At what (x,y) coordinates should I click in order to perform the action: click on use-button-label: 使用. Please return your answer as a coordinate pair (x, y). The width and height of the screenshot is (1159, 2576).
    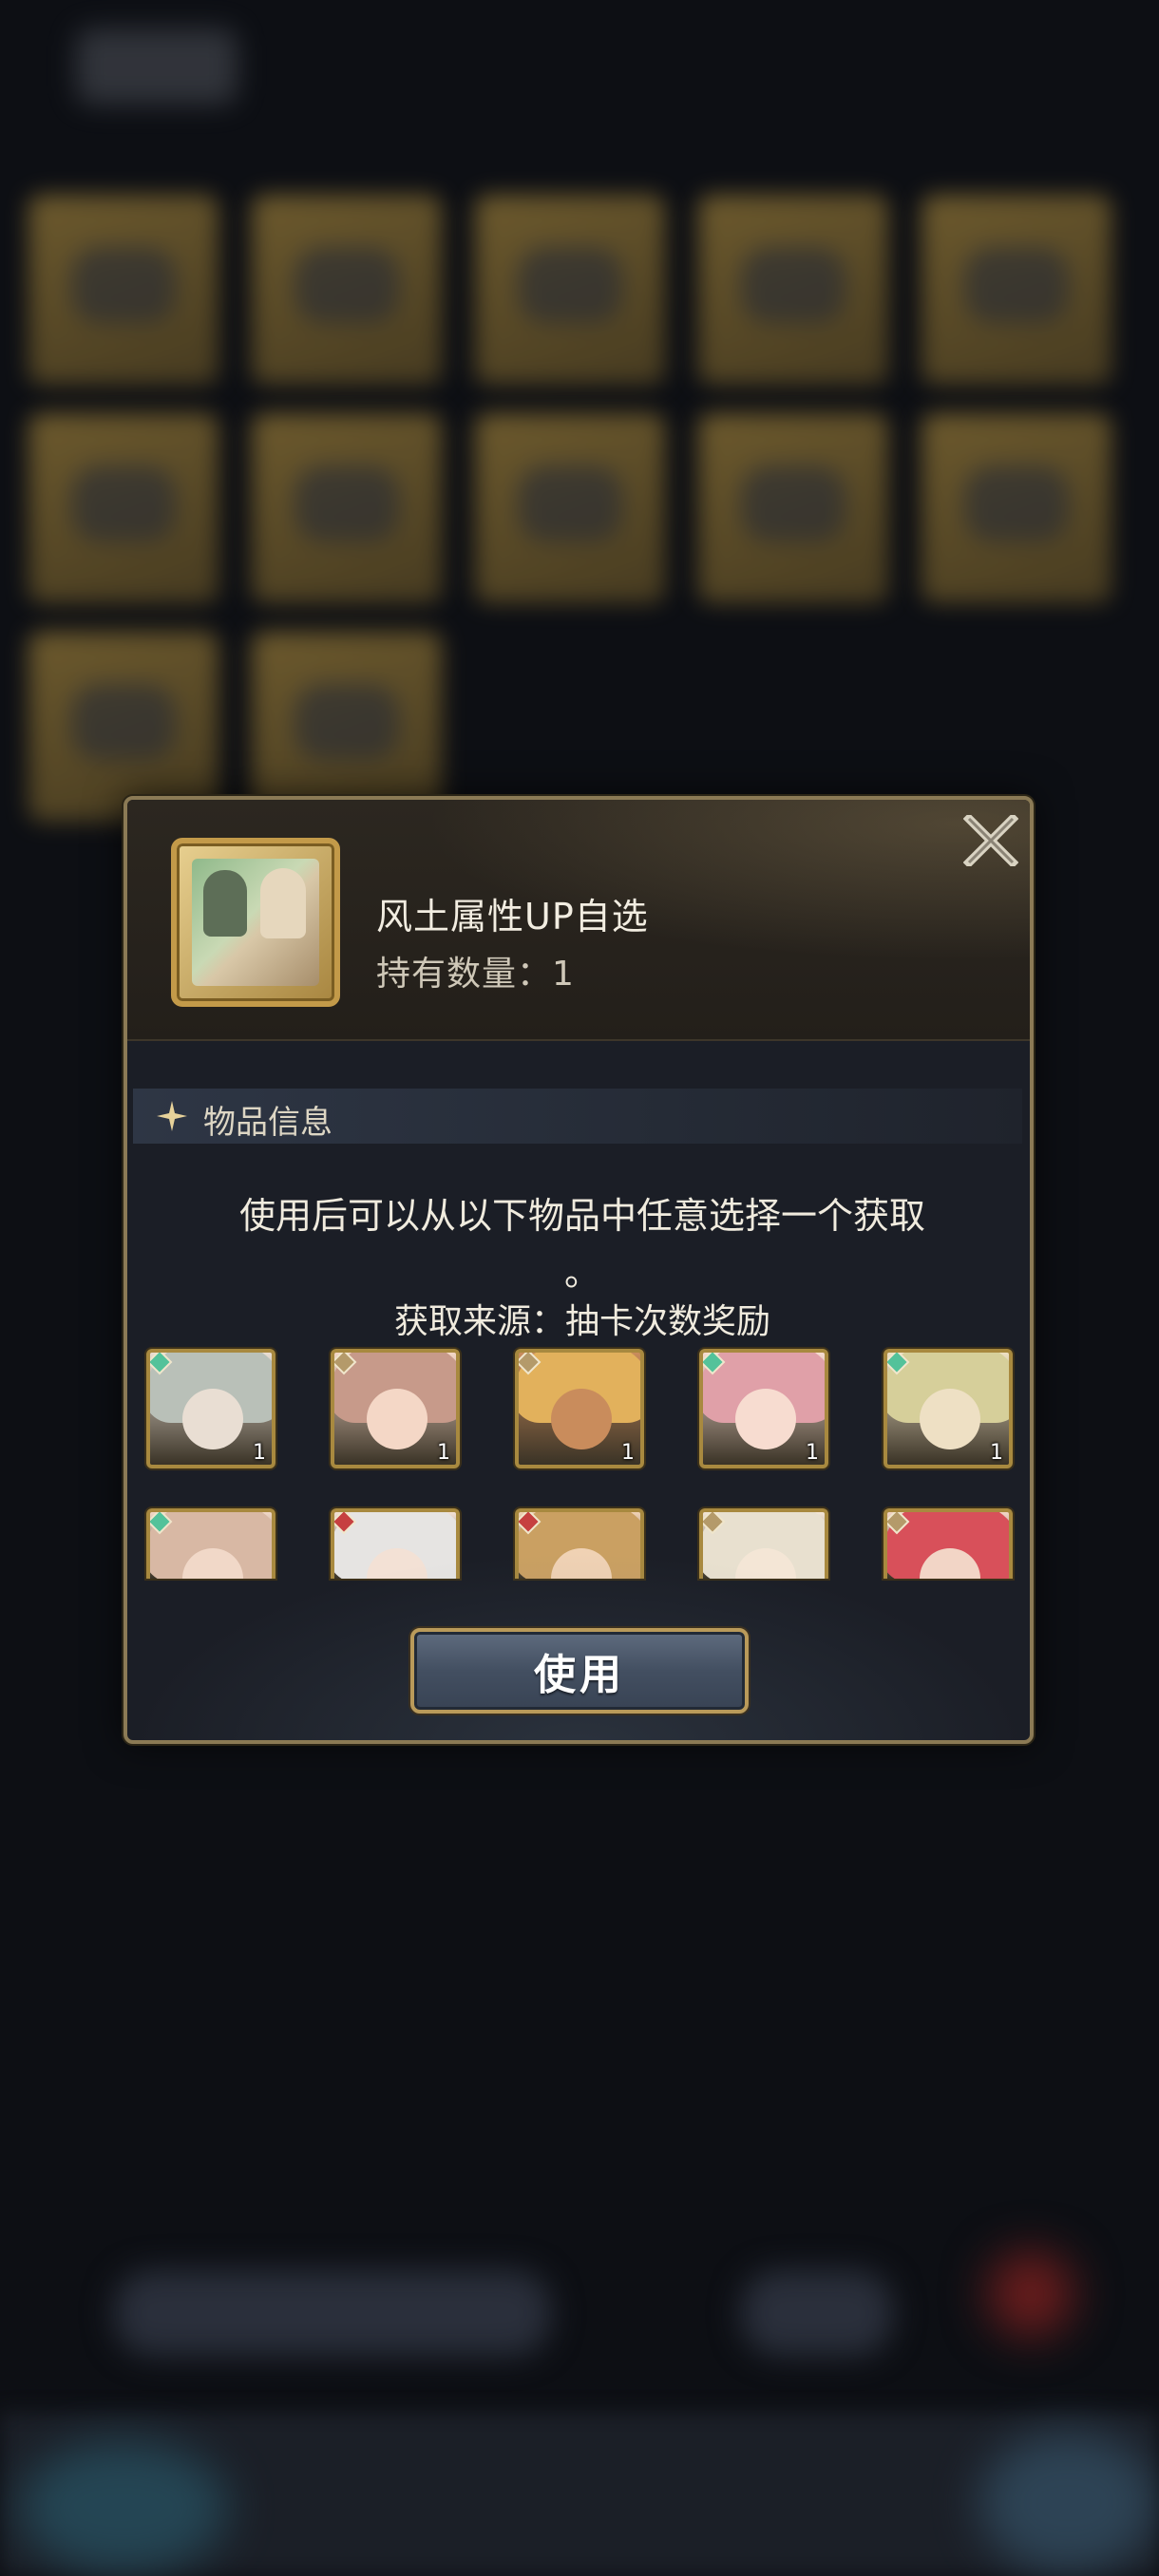
    Looking at the image, I should click on (579, 1675).